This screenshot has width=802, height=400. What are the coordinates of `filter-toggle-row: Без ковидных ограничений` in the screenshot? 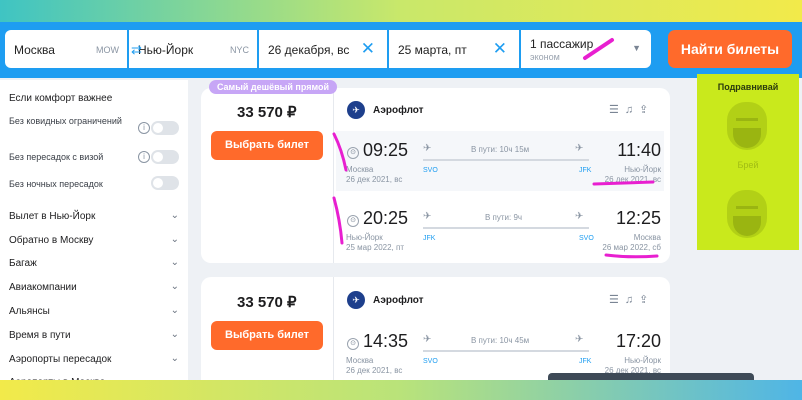 It's located at (69, 128).